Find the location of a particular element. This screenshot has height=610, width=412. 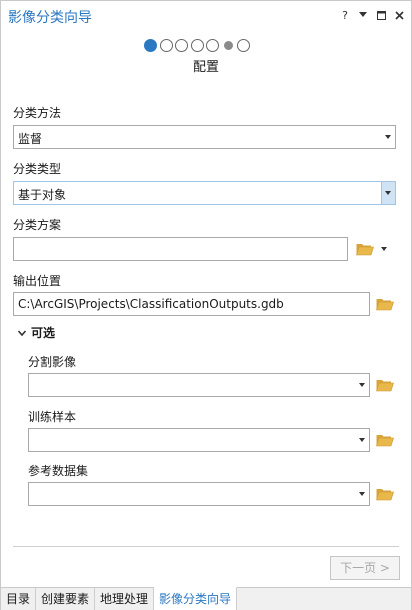

dropdown-button is located at coordinates (388, 193).